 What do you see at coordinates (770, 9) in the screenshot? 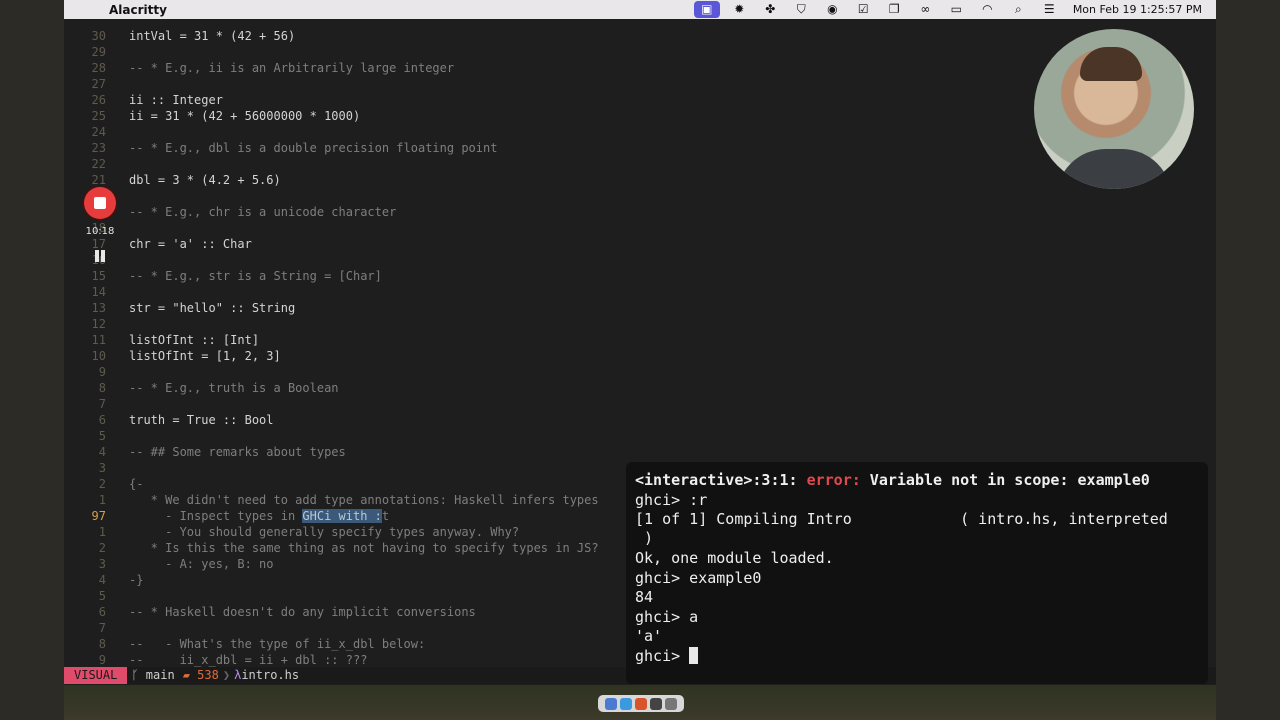
I see `puzzle-icon: ✤` at bounding box center [770, 9].